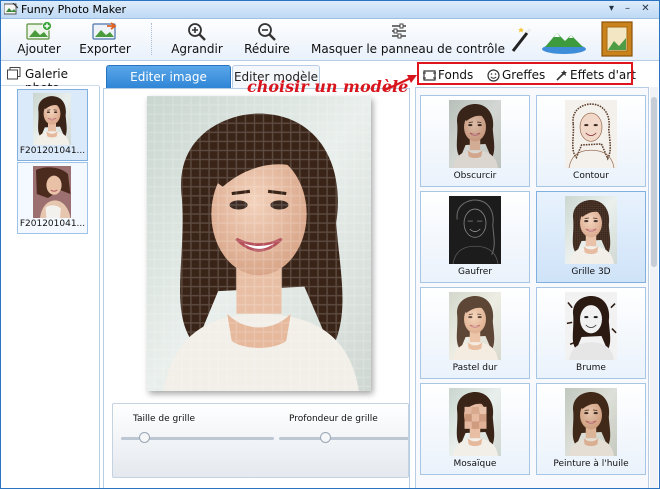 Image resolution: width=660 pixels, height=489 pixels. I want to click on export-button: Exporter, so click(105, 39).